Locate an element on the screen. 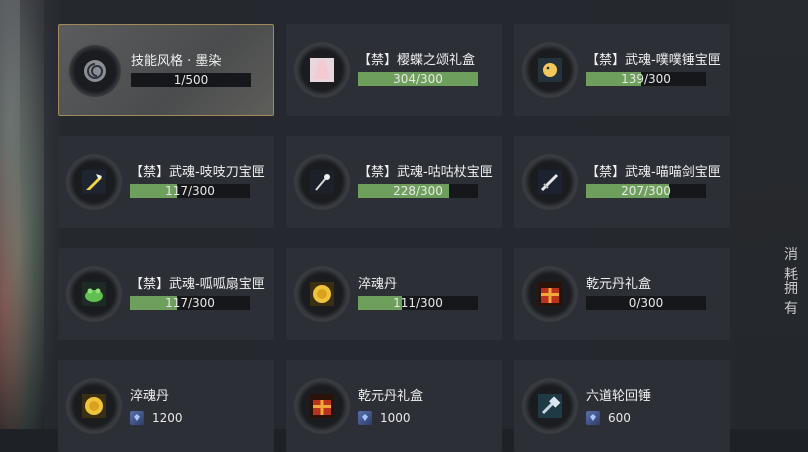  item-card: 淬魂丹 1200 is located at coordinates (166, 406).